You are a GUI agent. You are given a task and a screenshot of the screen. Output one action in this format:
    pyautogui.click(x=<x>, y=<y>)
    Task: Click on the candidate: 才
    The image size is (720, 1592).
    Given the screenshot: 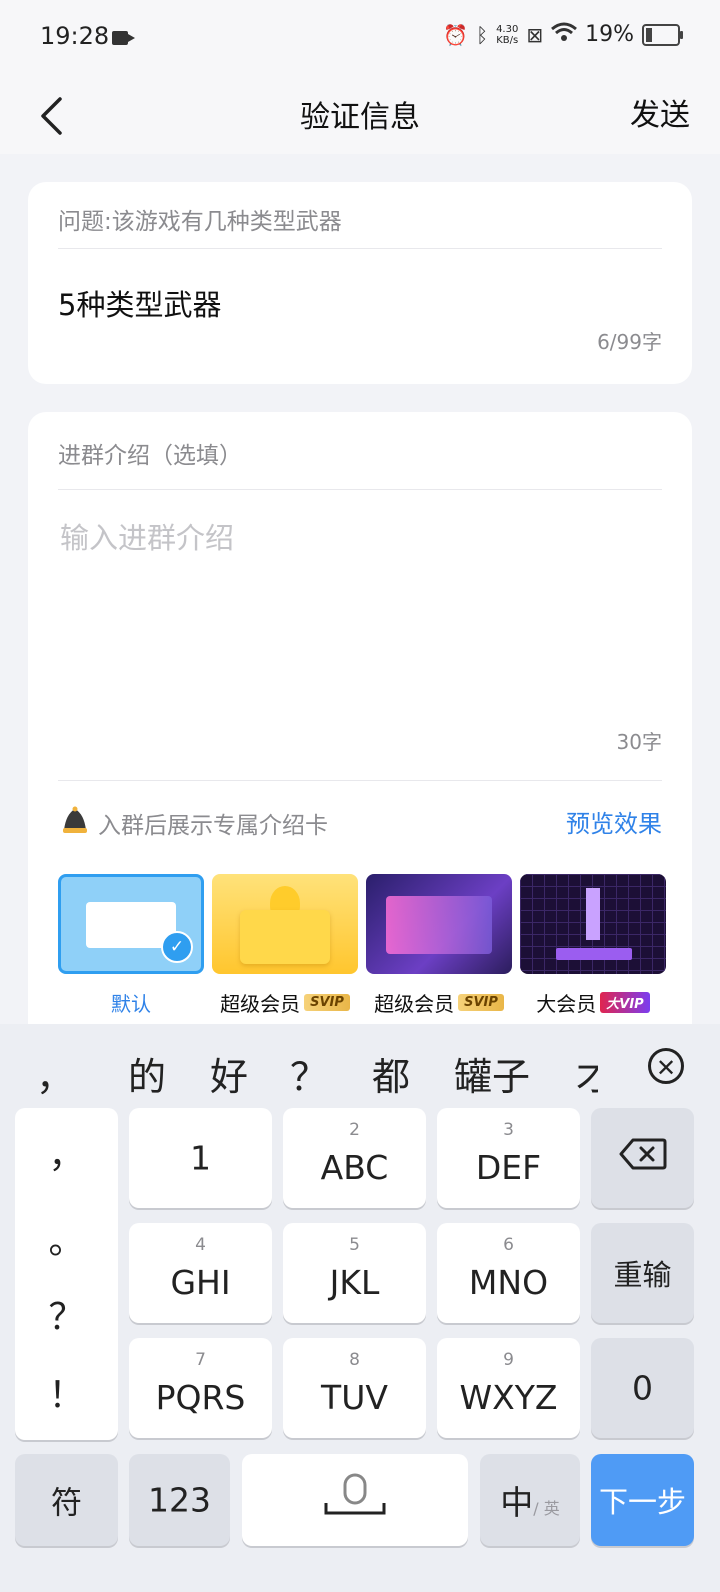 What is the action you would take?
    pyautogui.click(x=587, y=1073)
    